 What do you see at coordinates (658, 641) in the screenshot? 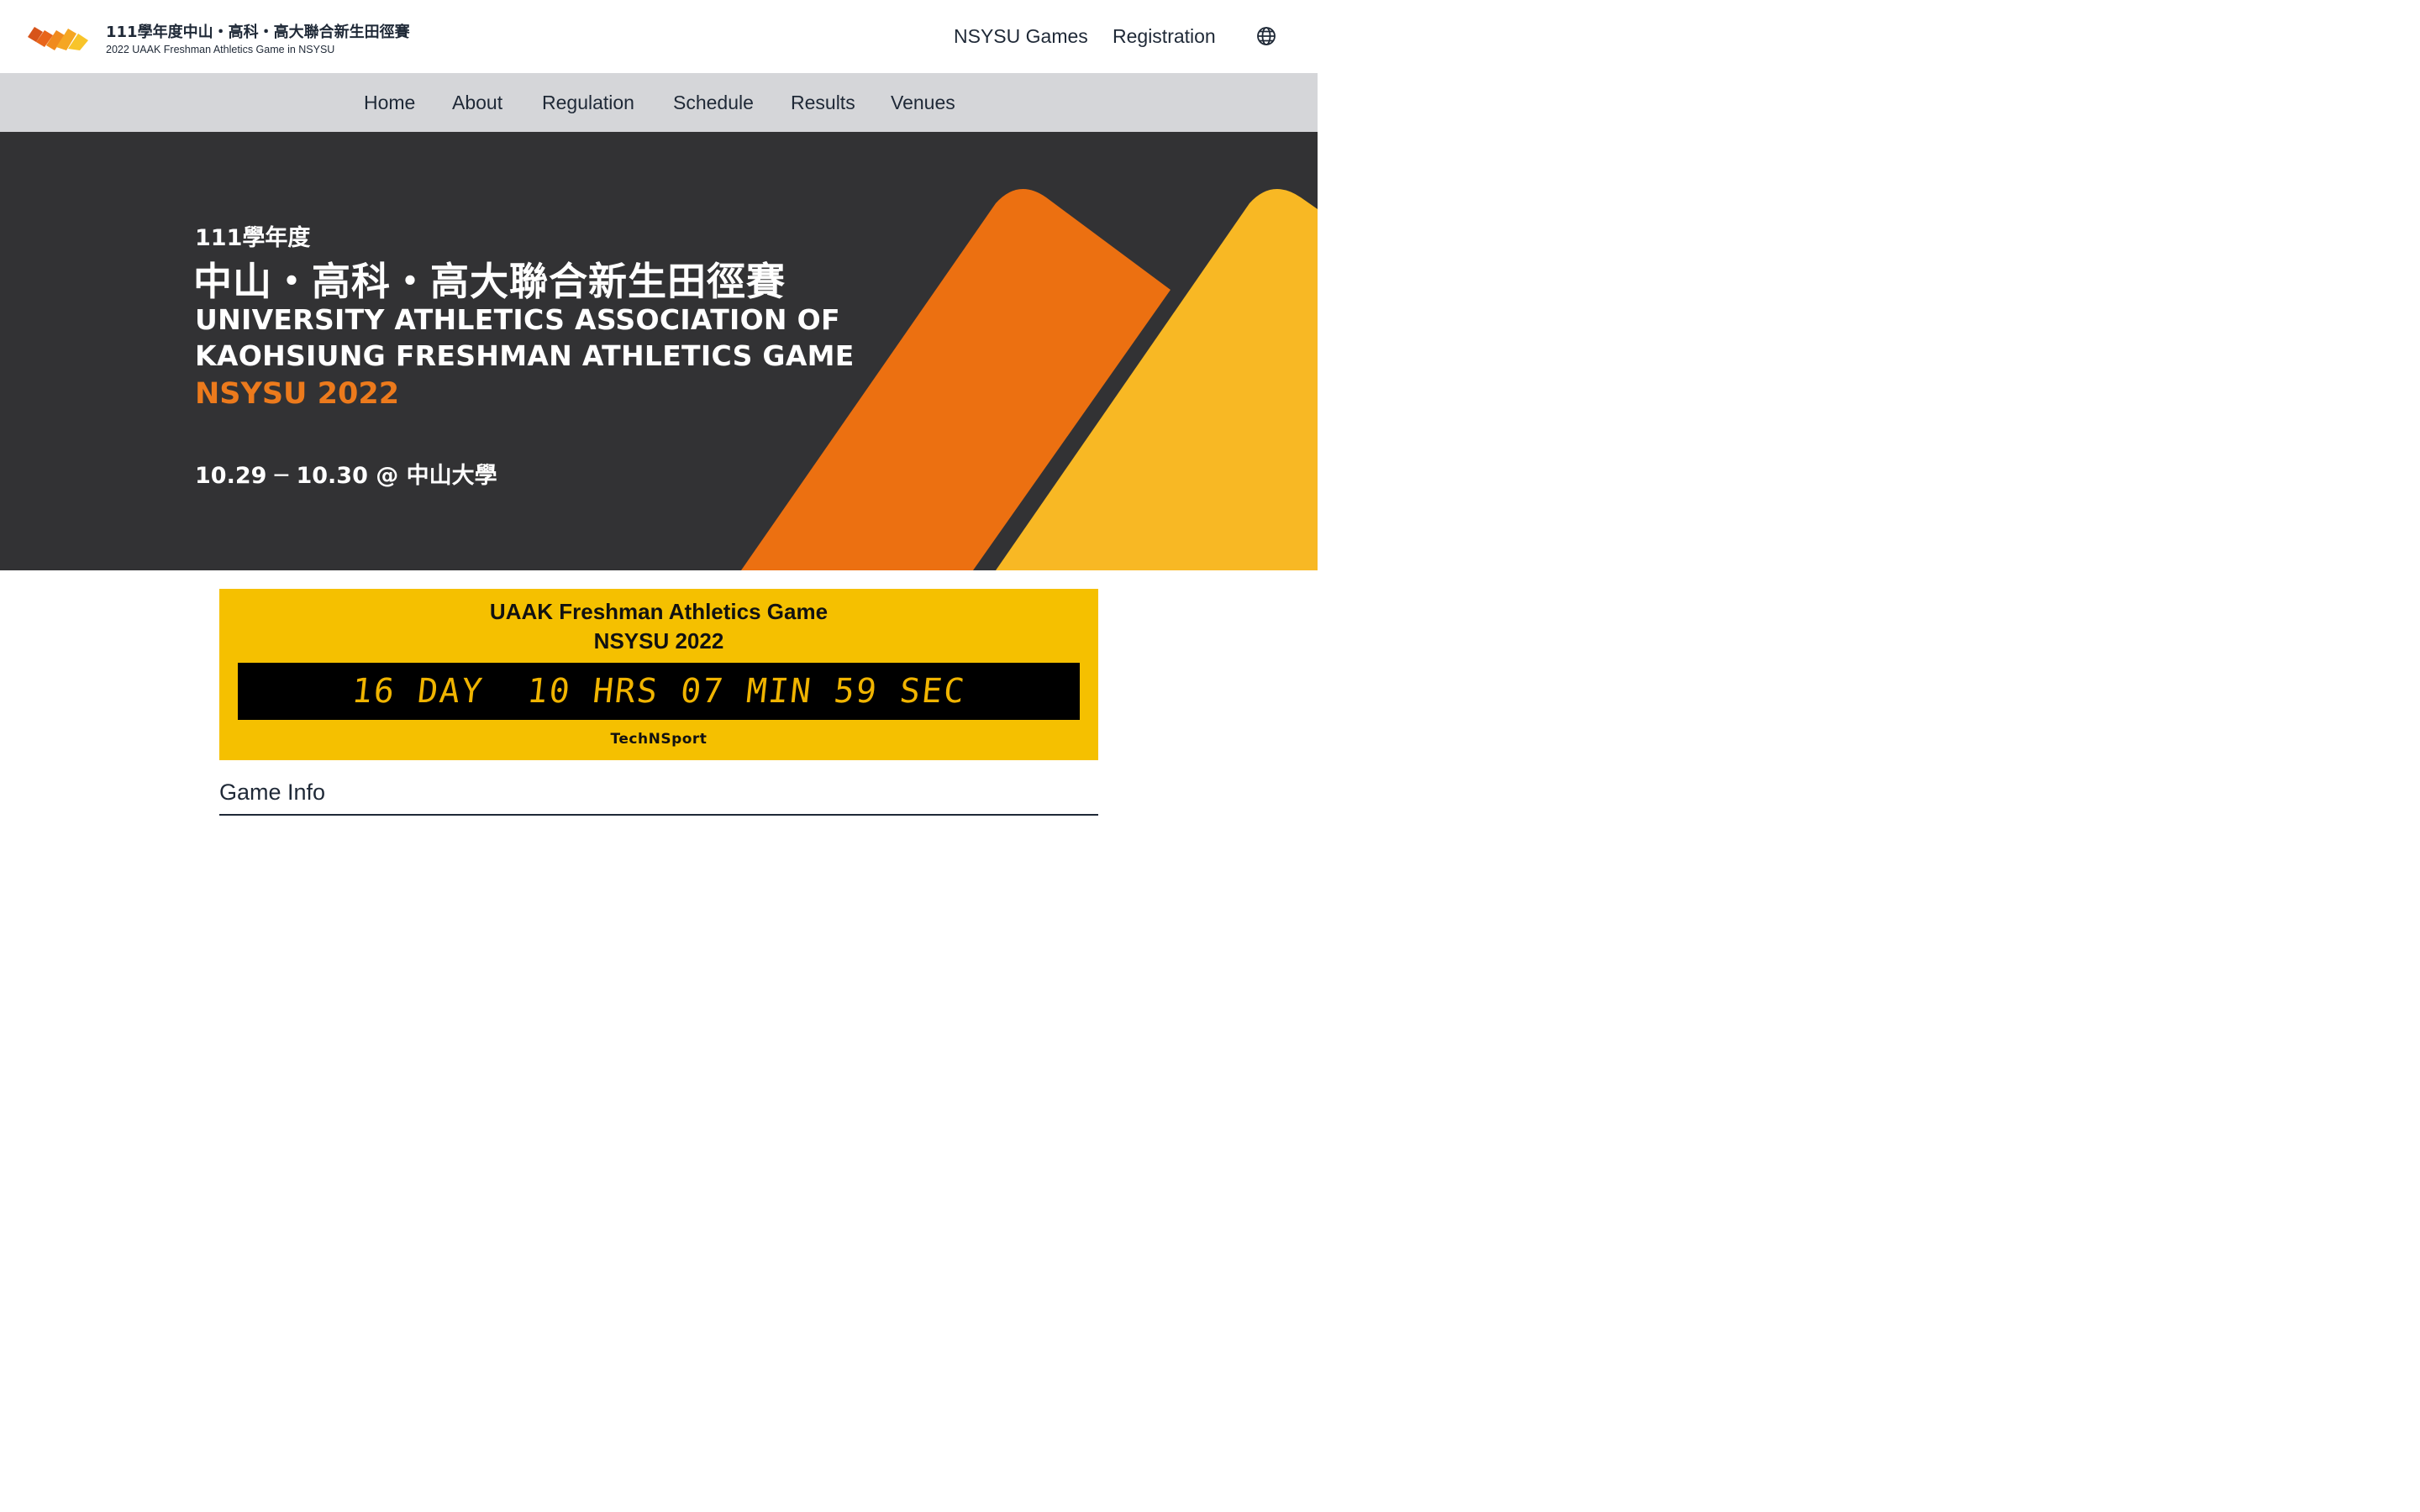
I see `countdown-title-line2: NSYSU 2022` at bounding box center [658, 641].